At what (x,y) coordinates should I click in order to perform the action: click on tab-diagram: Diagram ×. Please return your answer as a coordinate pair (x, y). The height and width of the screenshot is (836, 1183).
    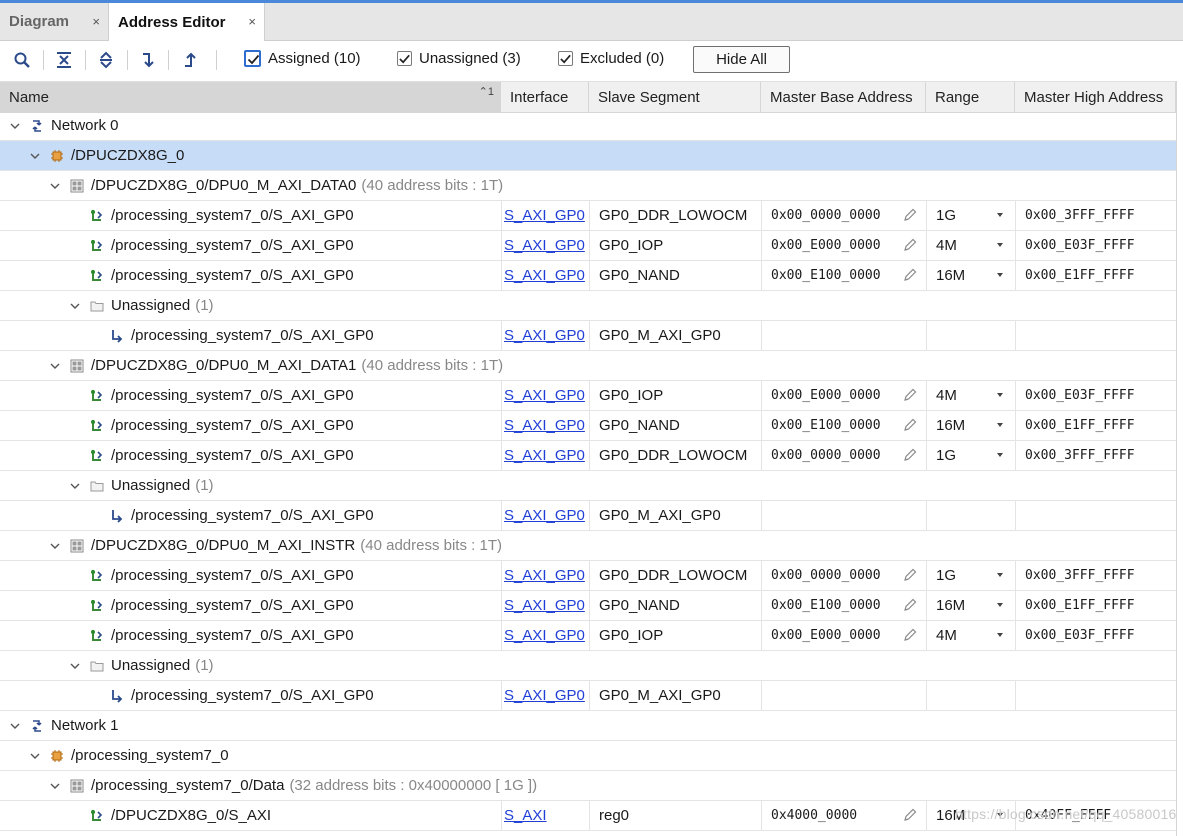
    Looking at the image, I should click on (54, 21).